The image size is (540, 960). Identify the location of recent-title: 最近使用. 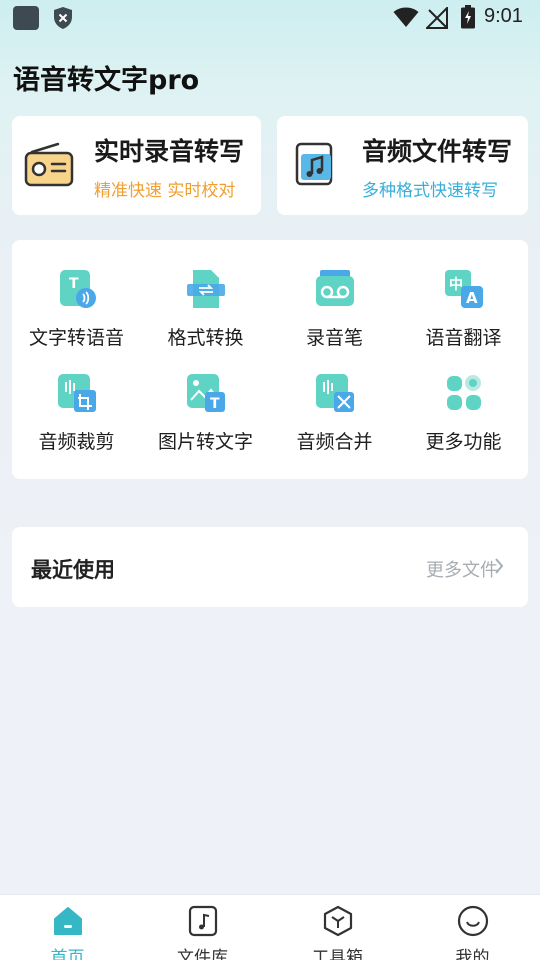
(73, 570).